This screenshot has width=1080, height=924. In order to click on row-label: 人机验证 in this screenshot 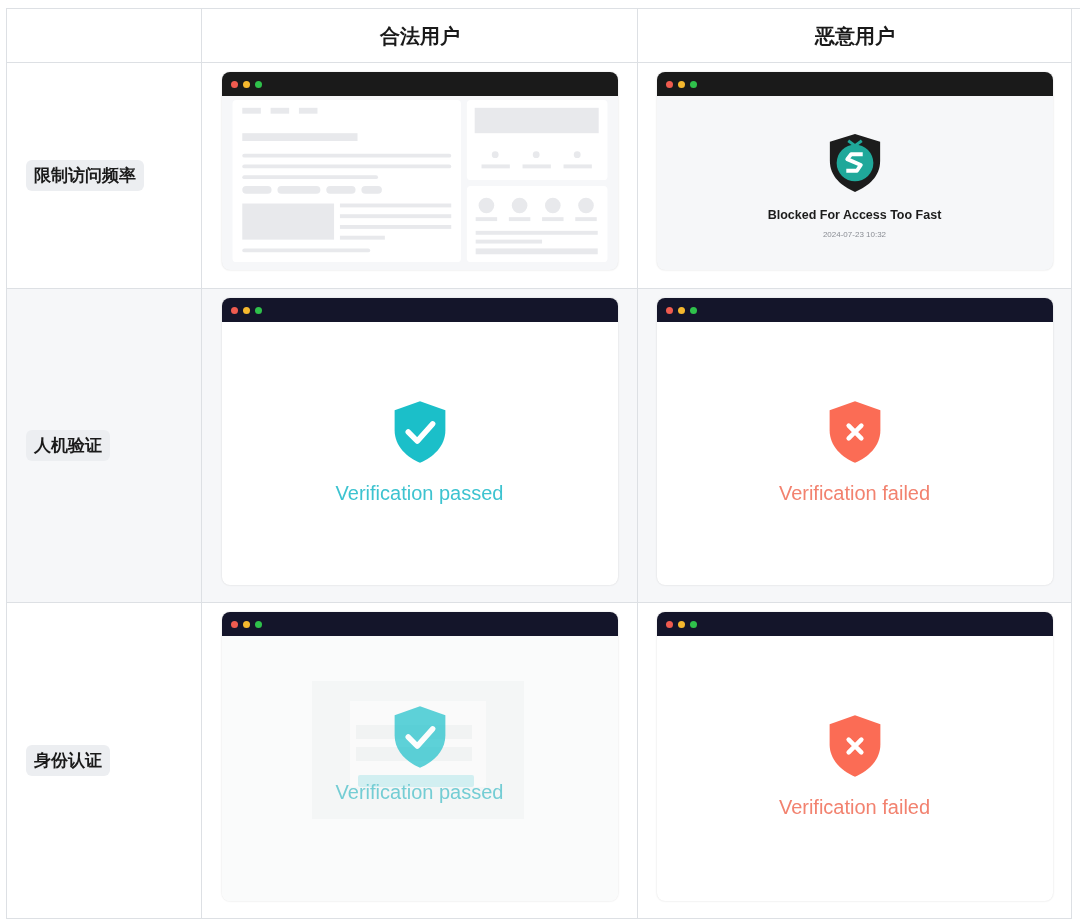, I will do `click(68, 445)`.